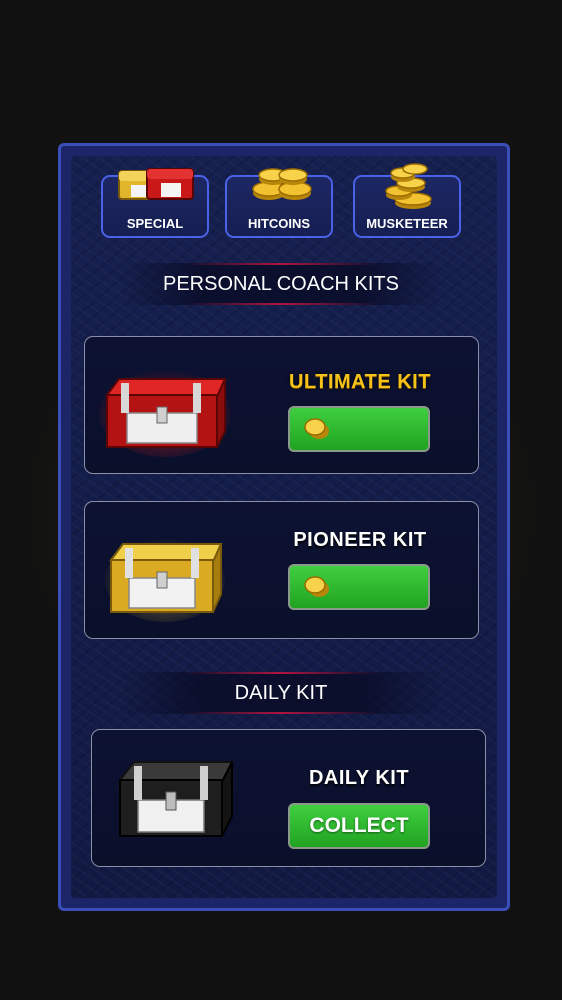  I want to click on tab-special: SPECIAL, so click(155, 203).